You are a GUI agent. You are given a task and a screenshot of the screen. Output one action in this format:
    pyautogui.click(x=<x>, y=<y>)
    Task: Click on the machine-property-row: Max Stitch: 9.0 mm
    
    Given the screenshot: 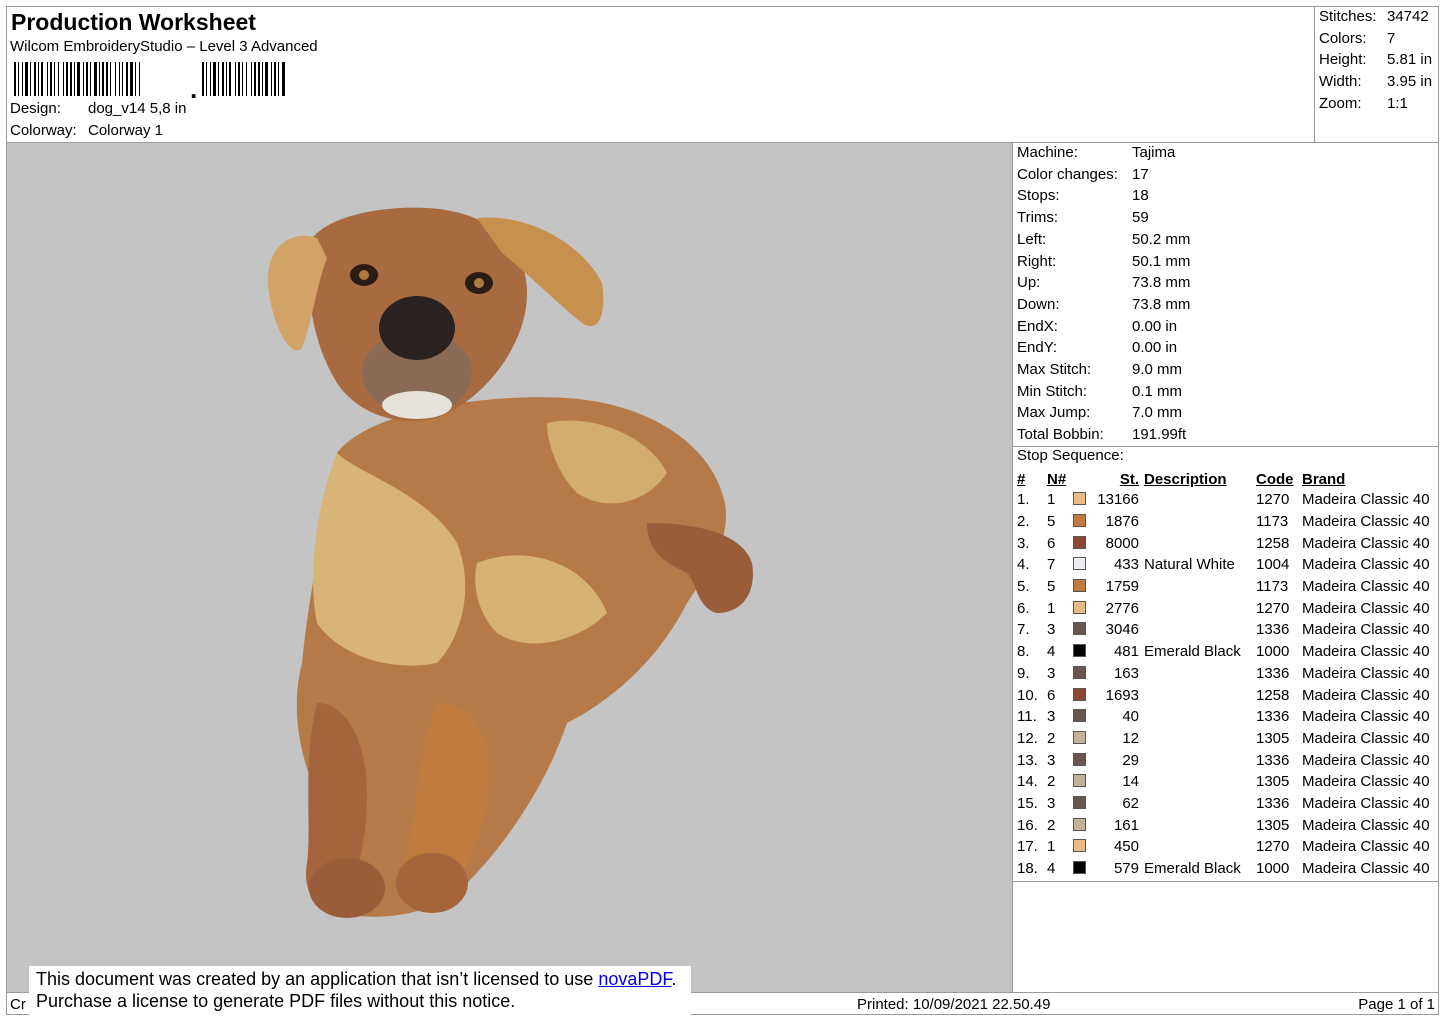 What is the action you would take?
    pyautogui.click(x=1099, y=372)
    